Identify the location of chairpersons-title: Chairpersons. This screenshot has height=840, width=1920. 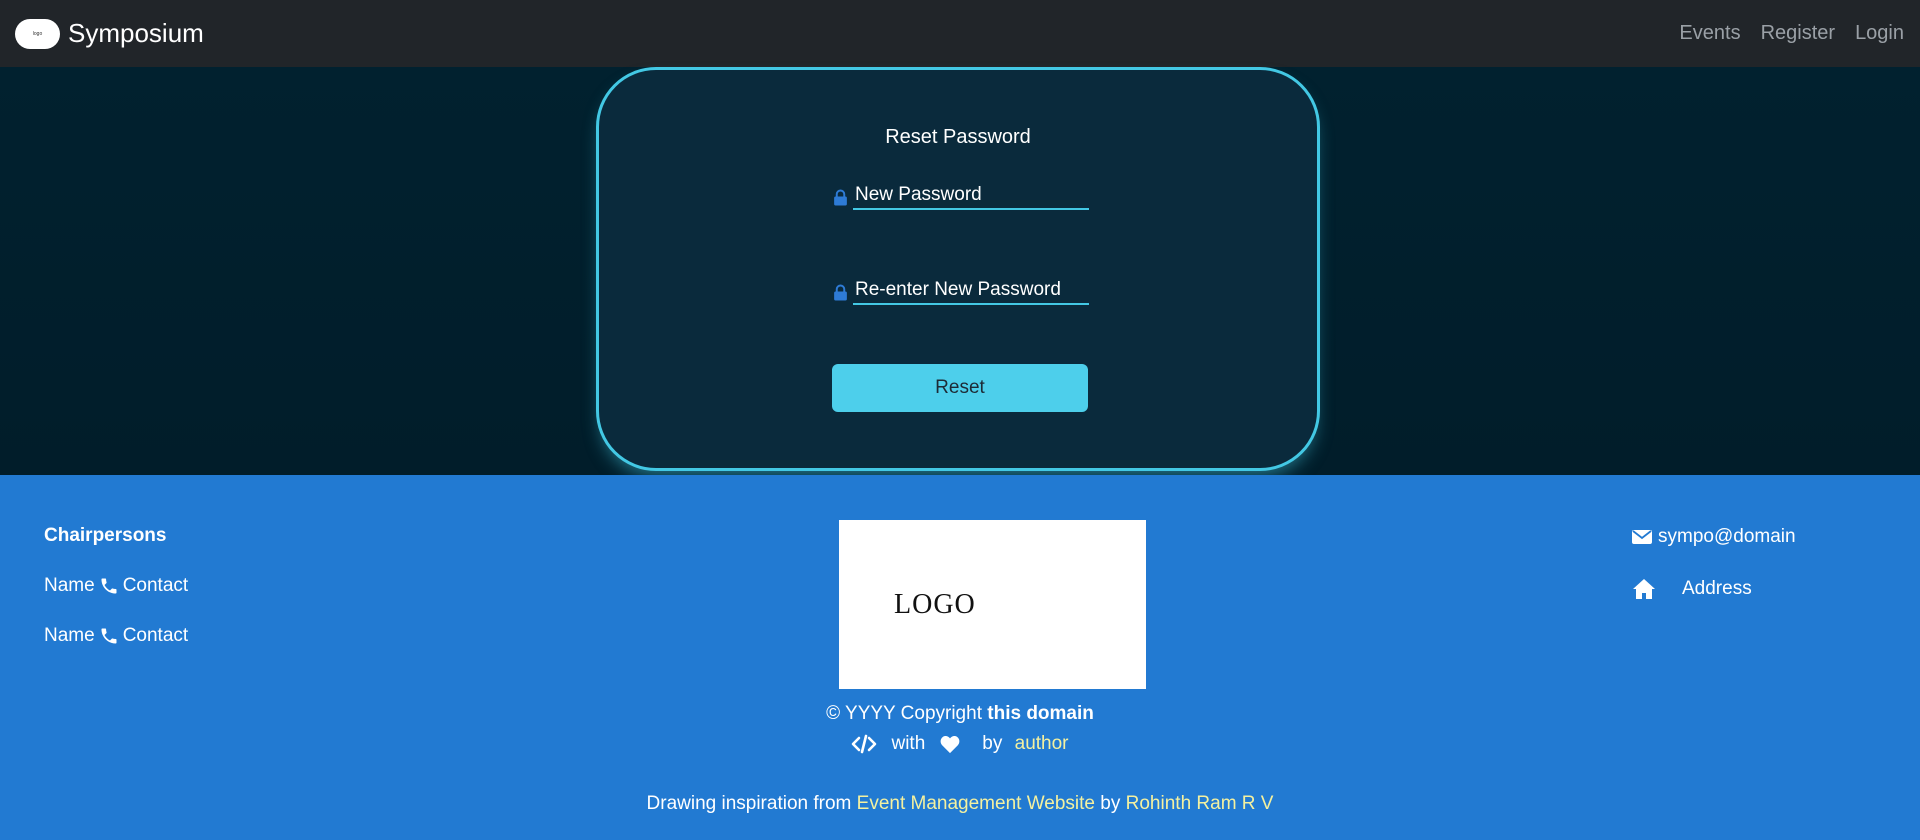
(105, 535).